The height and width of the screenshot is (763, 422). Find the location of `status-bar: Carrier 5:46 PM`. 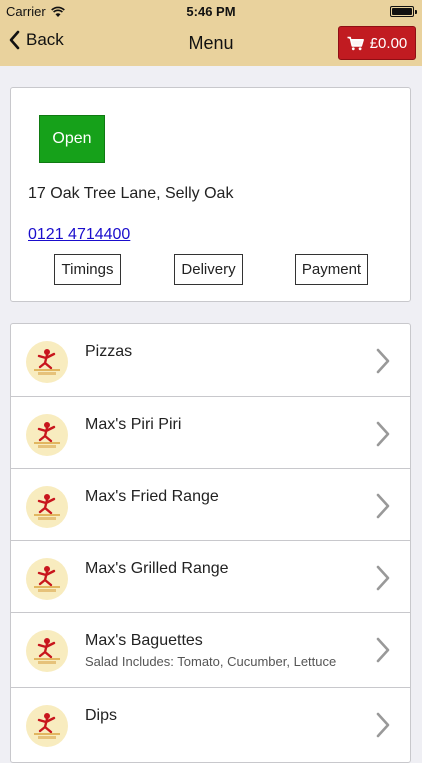

status-bar: Carrier 5:46 PM is located at coordinates (211, 11).